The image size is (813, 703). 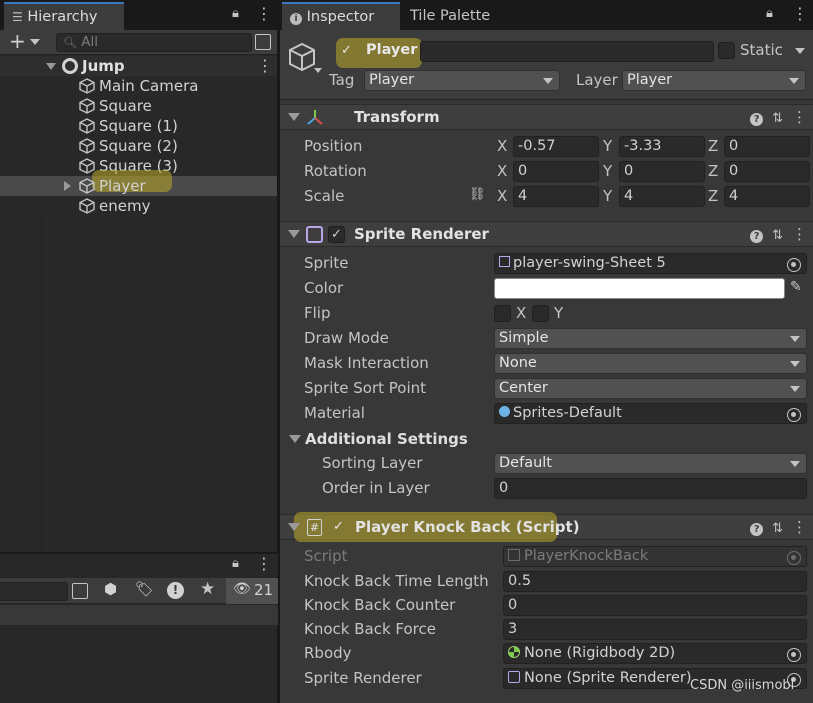 I want to click on sprite-renderer-header: ✓ Sprite Renderer ? ⇅ ⋮, so click(x=546, y=234).